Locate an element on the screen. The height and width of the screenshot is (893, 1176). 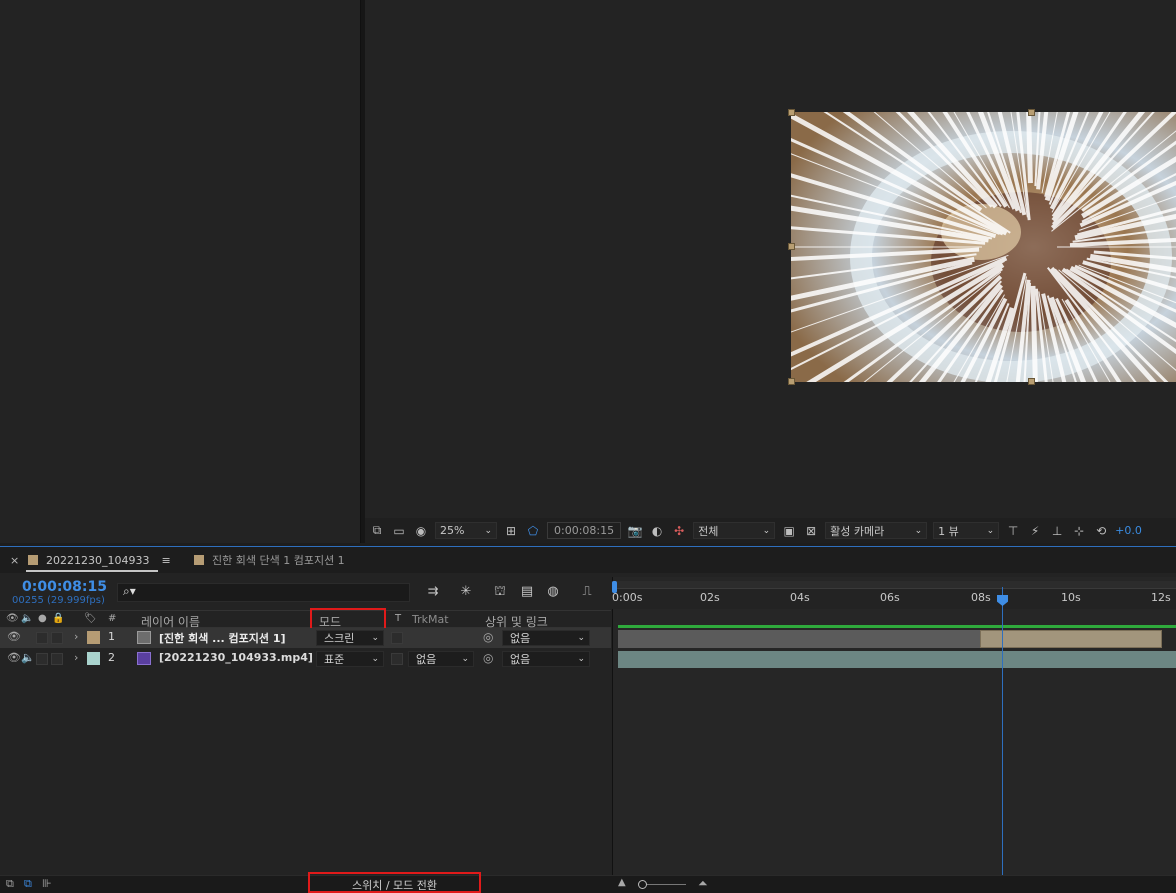
graph-editor-icon: ⎍ is located at coordinates (587, 592).